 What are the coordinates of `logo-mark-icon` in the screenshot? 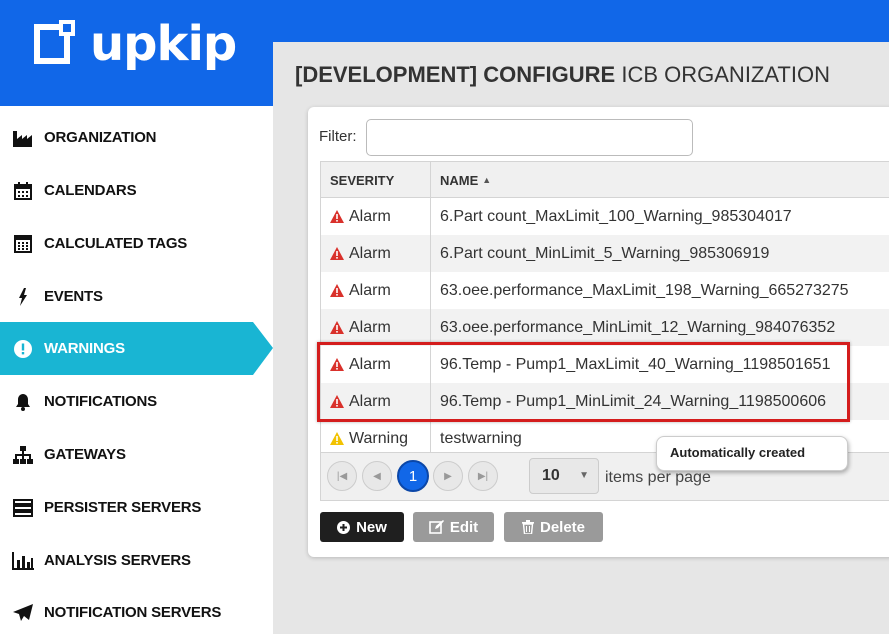 It's located at (54, 42).